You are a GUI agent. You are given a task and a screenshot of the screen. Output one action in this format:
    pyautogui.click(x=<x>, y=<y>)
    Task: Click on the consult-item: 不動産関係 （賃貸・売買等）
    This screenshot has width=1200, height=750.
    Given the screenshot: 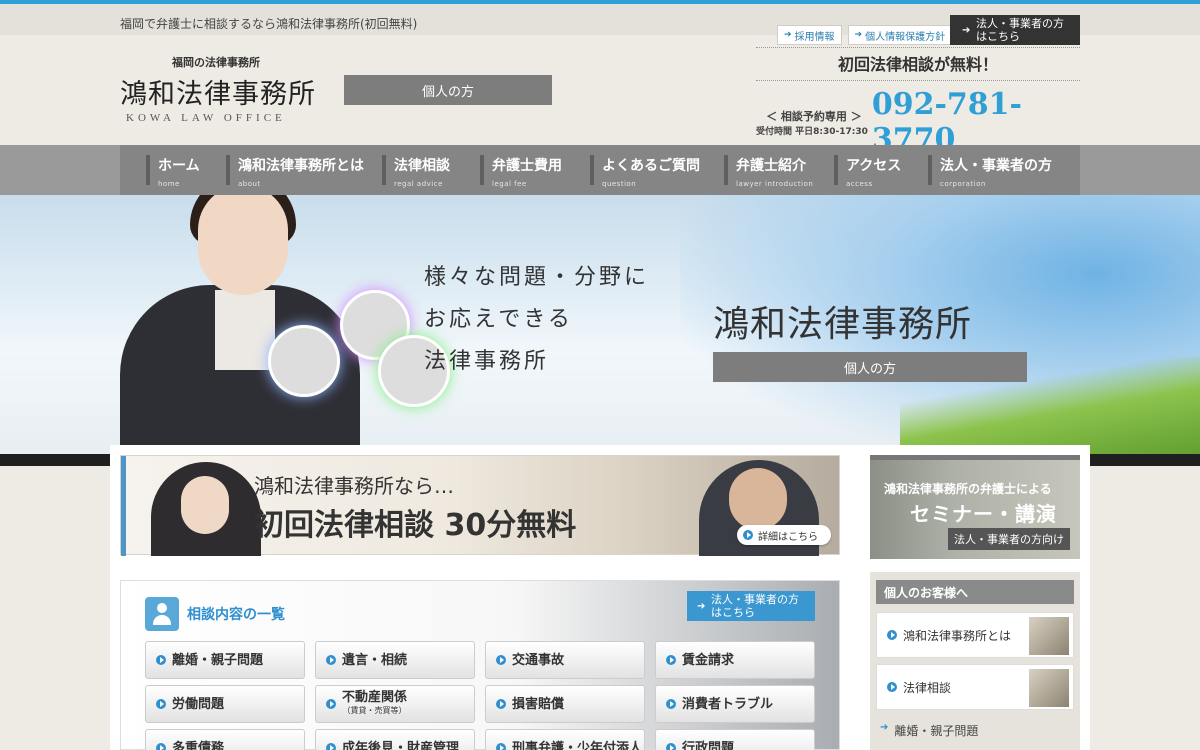 What is the action you would take?
    pyautogui.click(x=395, y=704)
    